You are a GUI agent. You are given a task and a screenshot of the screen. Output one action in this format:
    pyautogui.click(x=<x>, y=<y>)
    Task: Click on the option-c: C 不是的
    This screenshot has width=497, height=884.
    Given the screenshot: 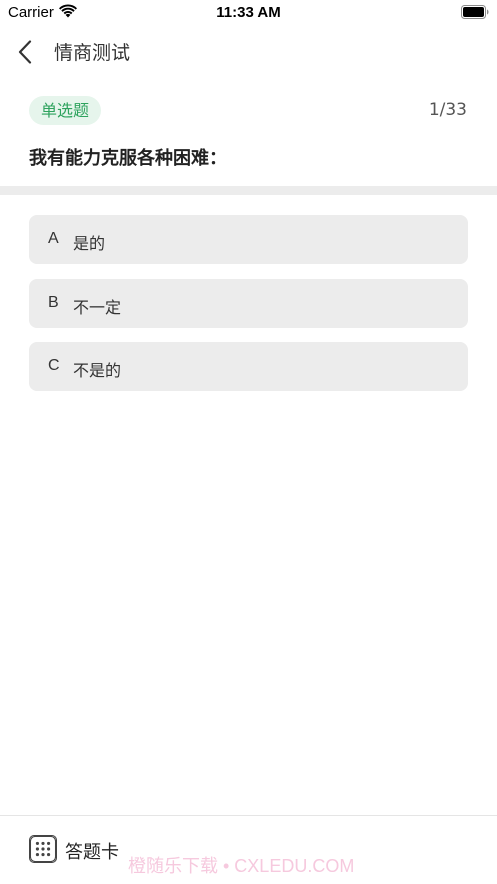 What is the action you would take?
    pyautogui.click(x=248, y=366)
    